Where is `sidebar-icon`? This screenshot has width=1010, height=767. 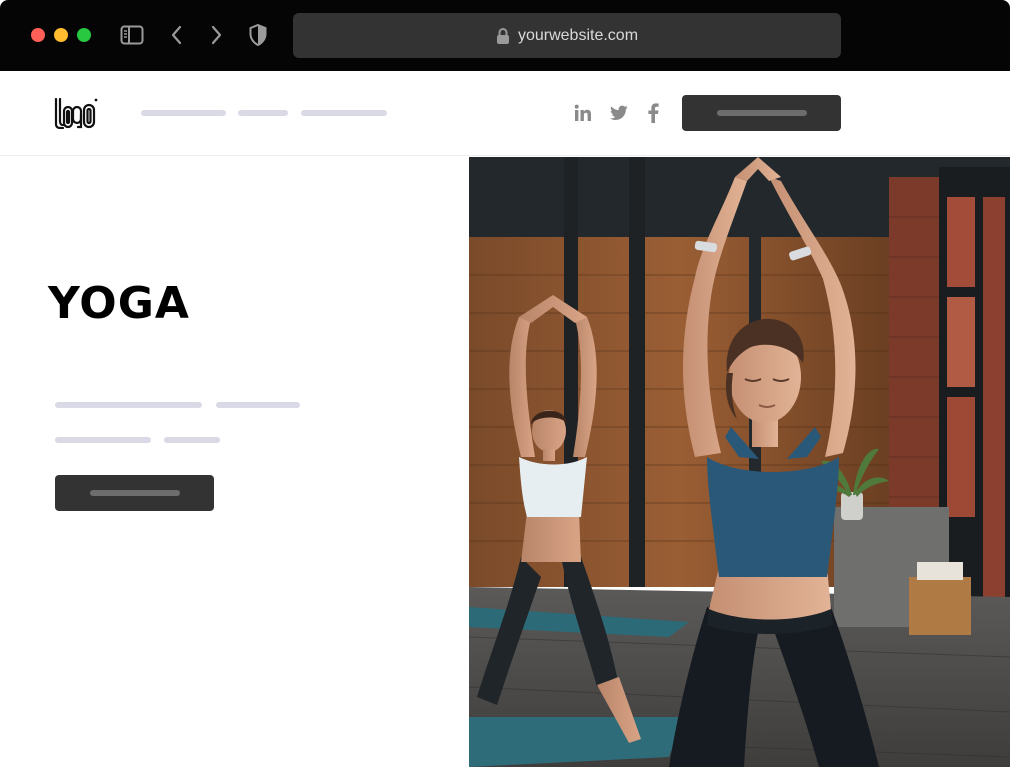
sidebar-icon is located at coordinates (132, 35).